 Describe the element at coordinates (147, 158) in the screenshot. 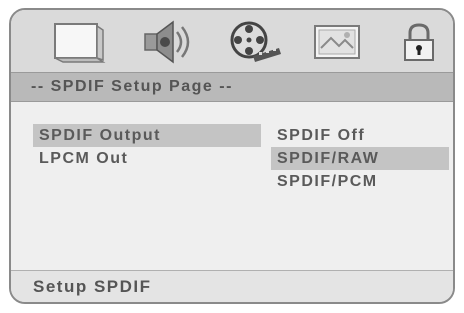

I see `menu-item-lpcm-out: LPCM Out` at that location.